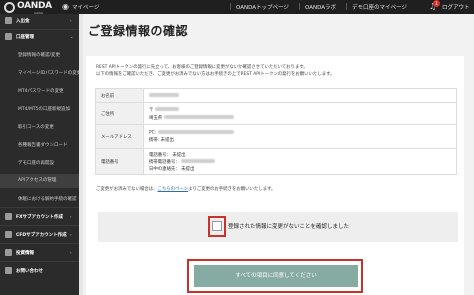 The width and height of the screenshot is (474, 295). What do you see at coordinates (8, 270) in the screenshot?
I see `mail-icon` at bounding box center [8, 270].